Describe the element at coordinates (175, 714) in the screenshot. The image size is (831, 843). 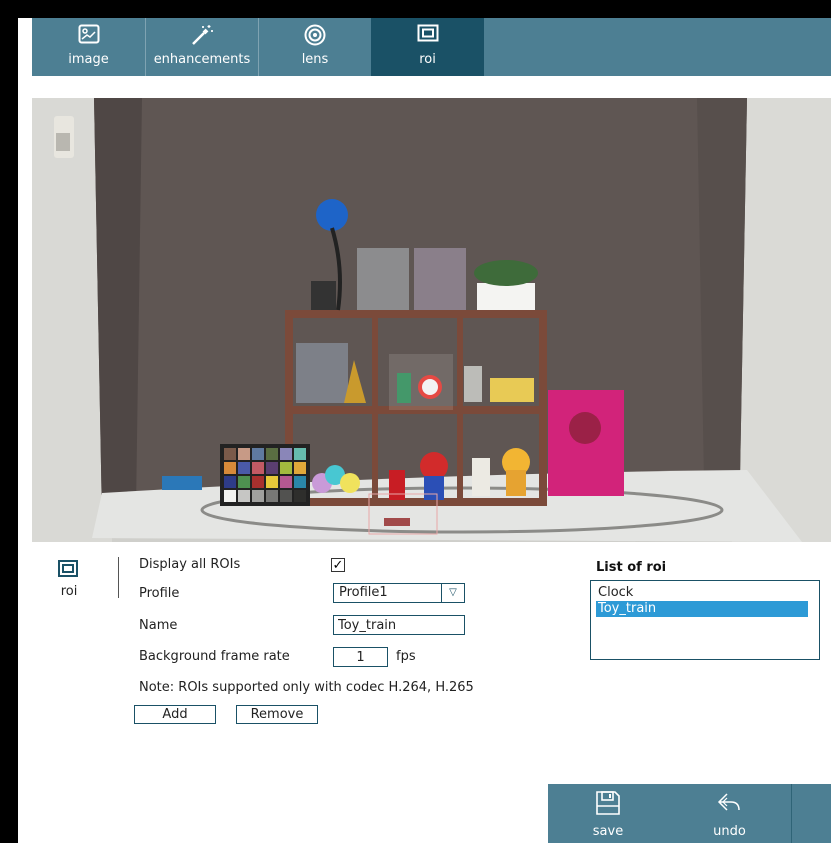
I see `add-button: Add` at that location.